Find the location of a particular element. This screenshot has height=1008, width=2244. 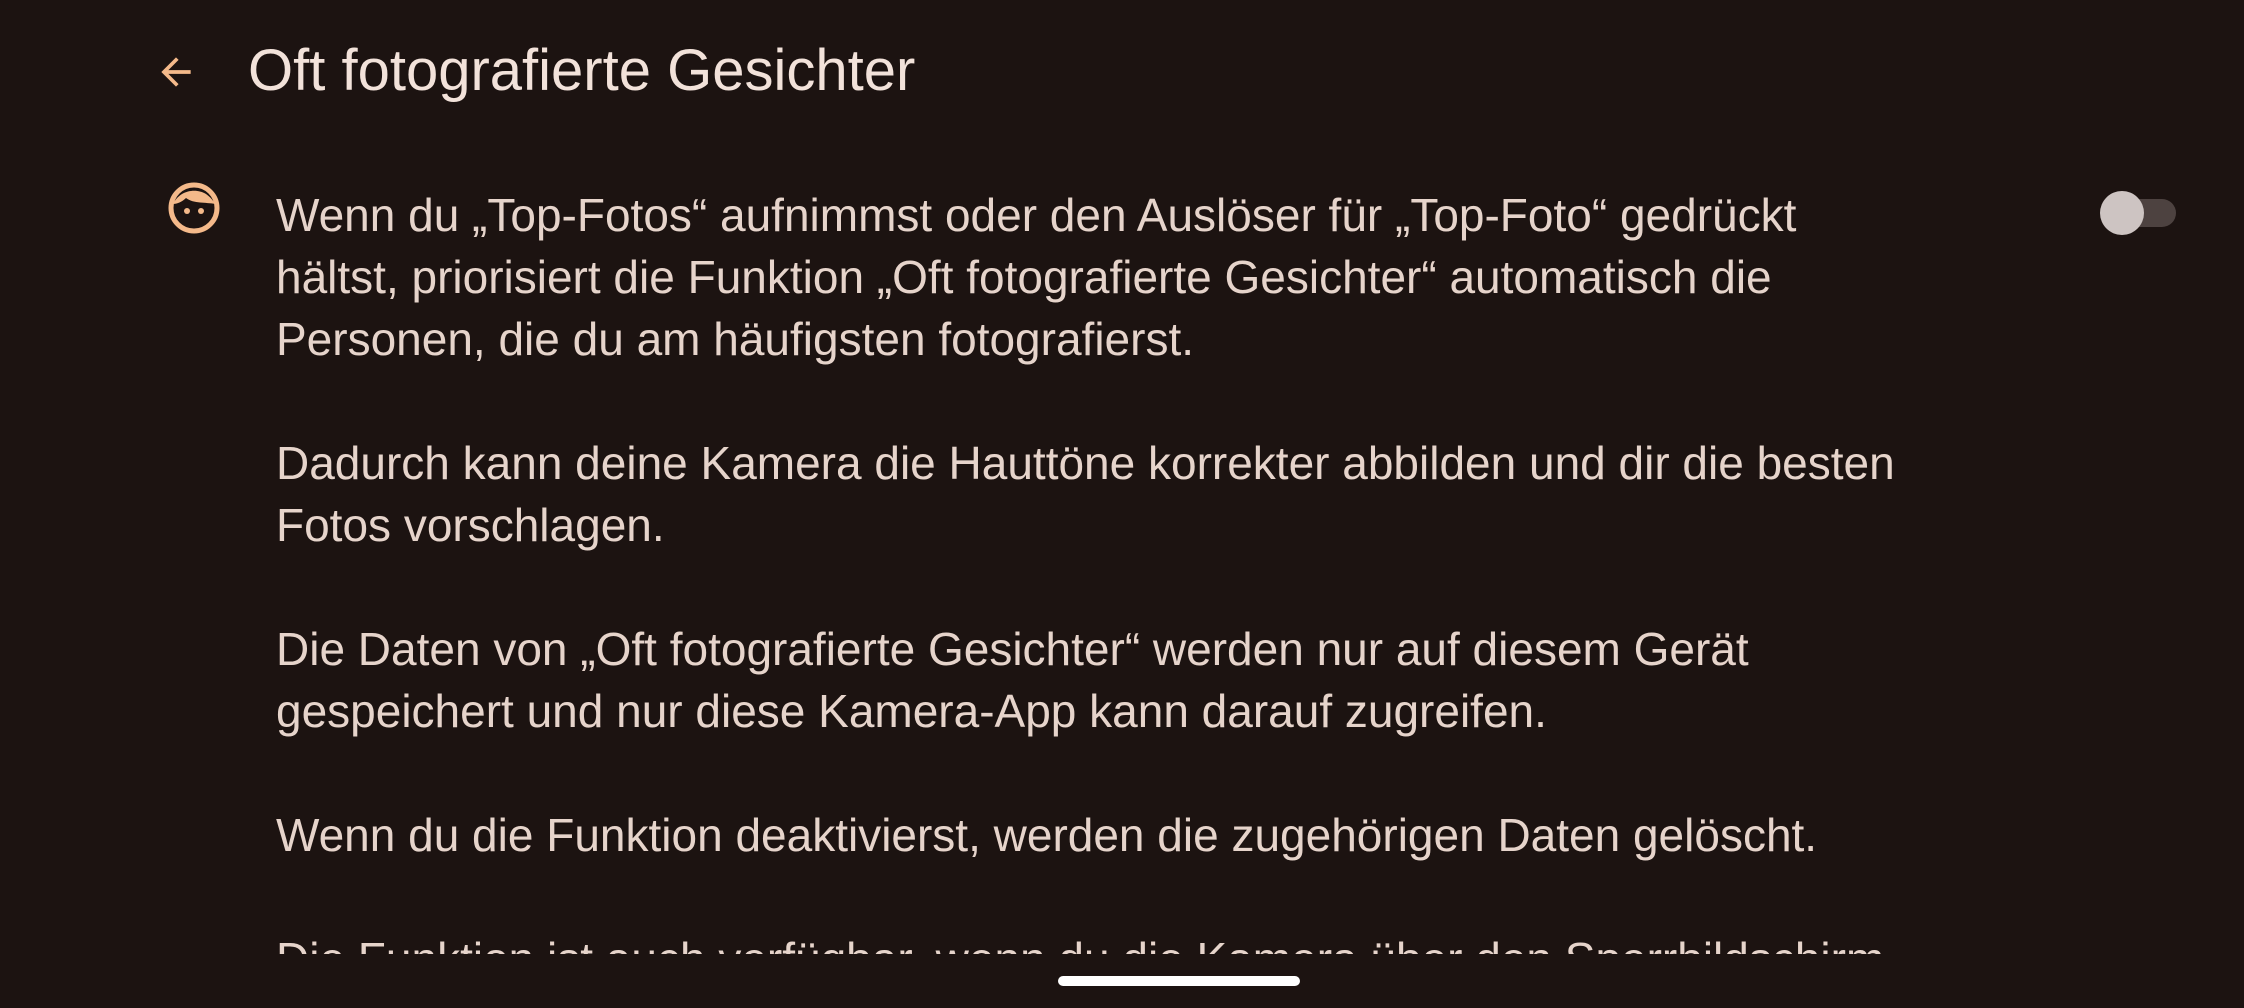

gesture-navigation-handle is located at coordinates (1179, 981).